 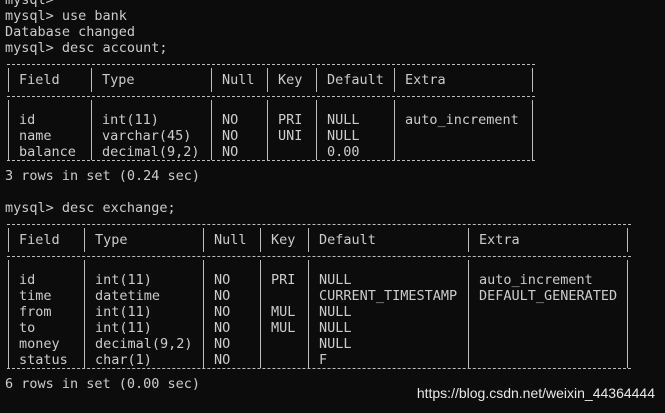 I want to click on table-cell: time, so click(x=35, y=296).